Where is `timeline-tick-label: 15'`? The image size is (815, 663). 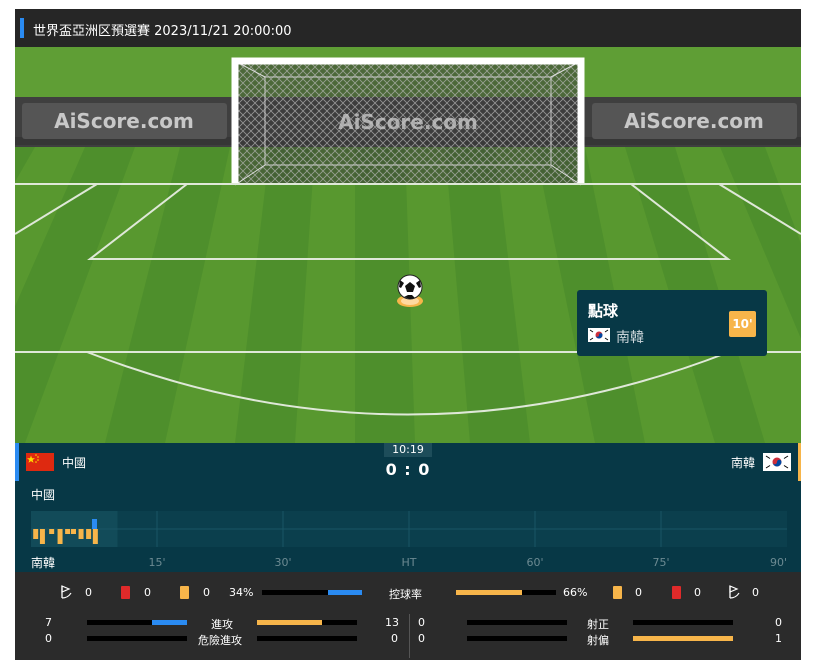 timeline-tick-label: 15' is located at coordinates (156, 562).